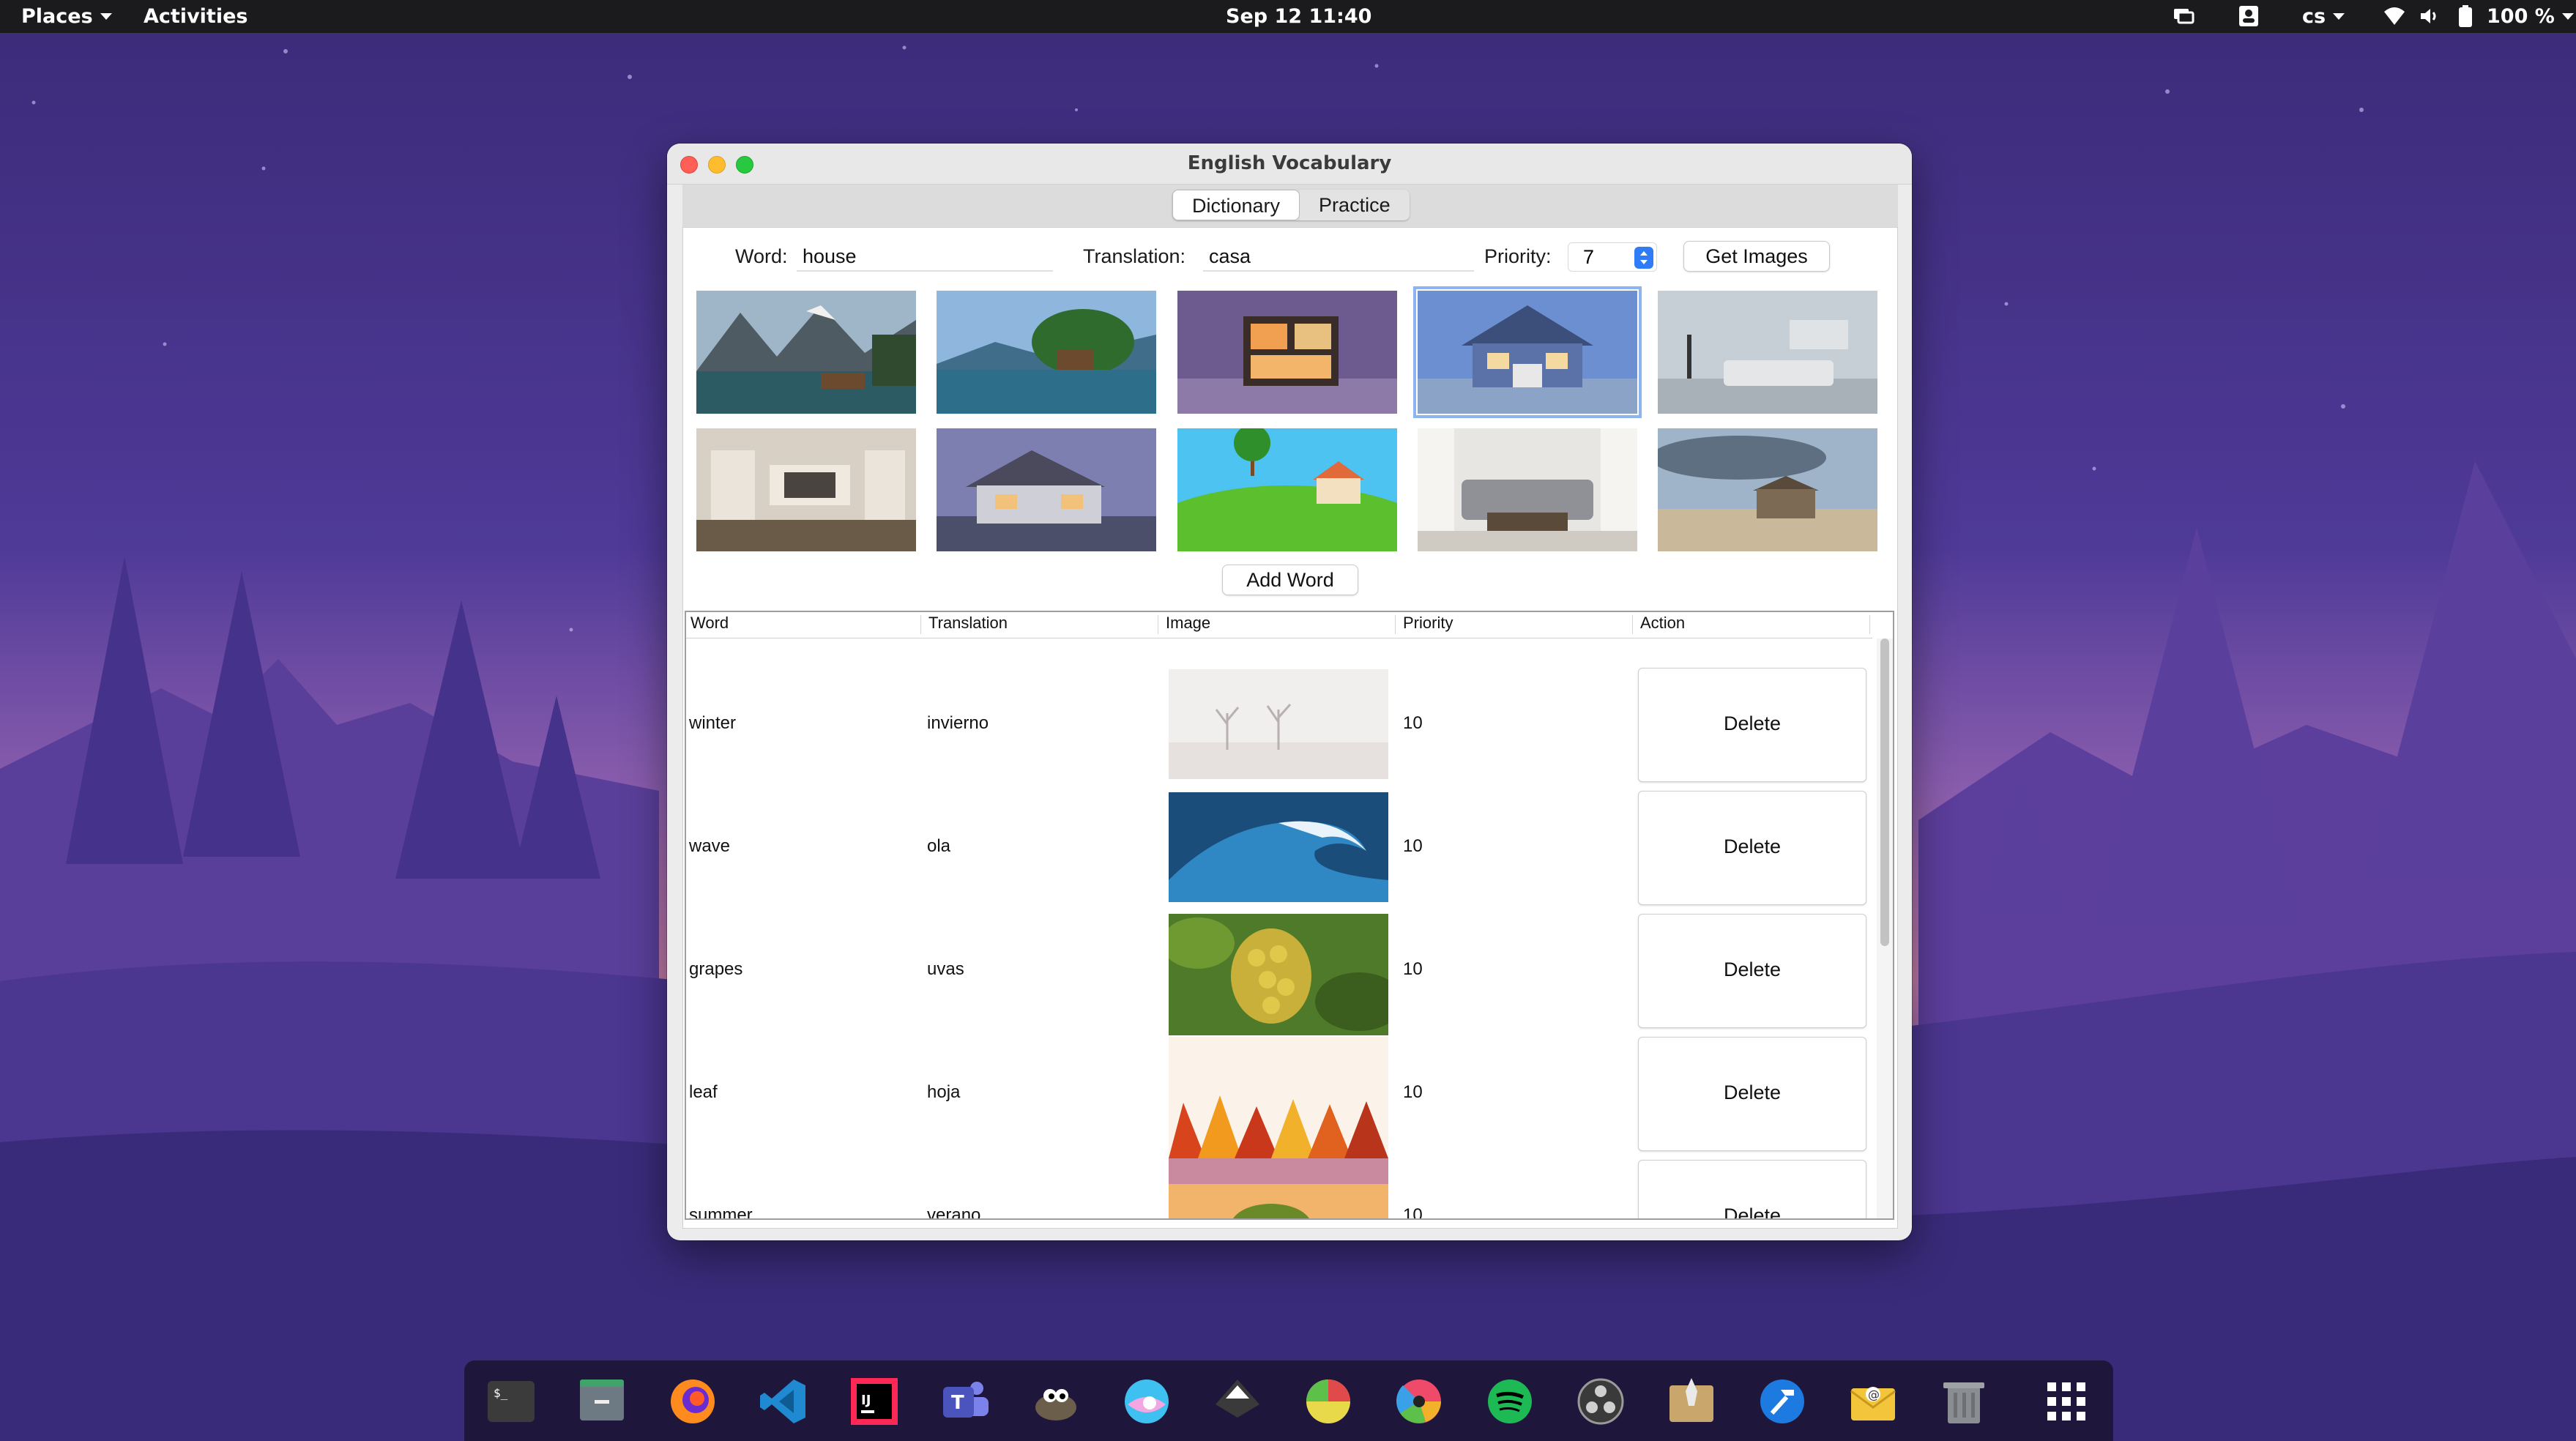 The height and width of the screenshot is (1441, 2576). I want to click on input-language-label: cs, so click(2314, 16).